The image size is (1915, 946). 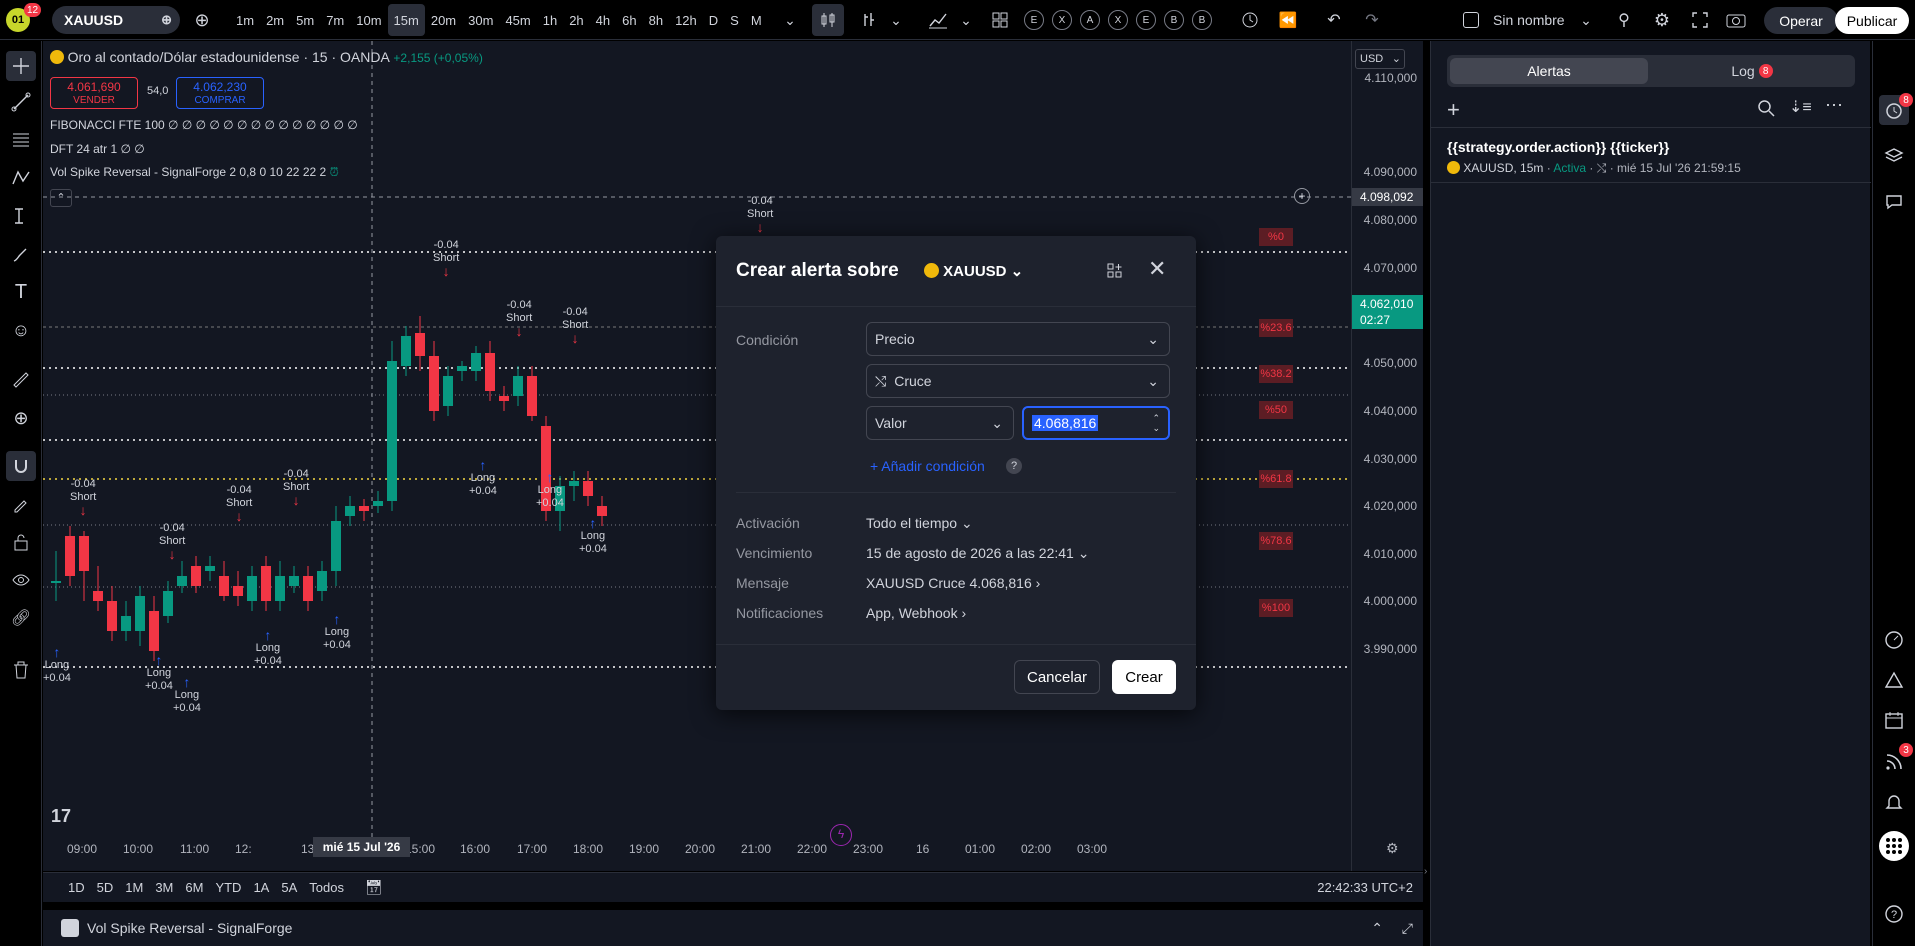 What do you see at coordinates (576, 20) in the screenshot?
I see `interval-2h: 2h` at bounding box center [576, 20].